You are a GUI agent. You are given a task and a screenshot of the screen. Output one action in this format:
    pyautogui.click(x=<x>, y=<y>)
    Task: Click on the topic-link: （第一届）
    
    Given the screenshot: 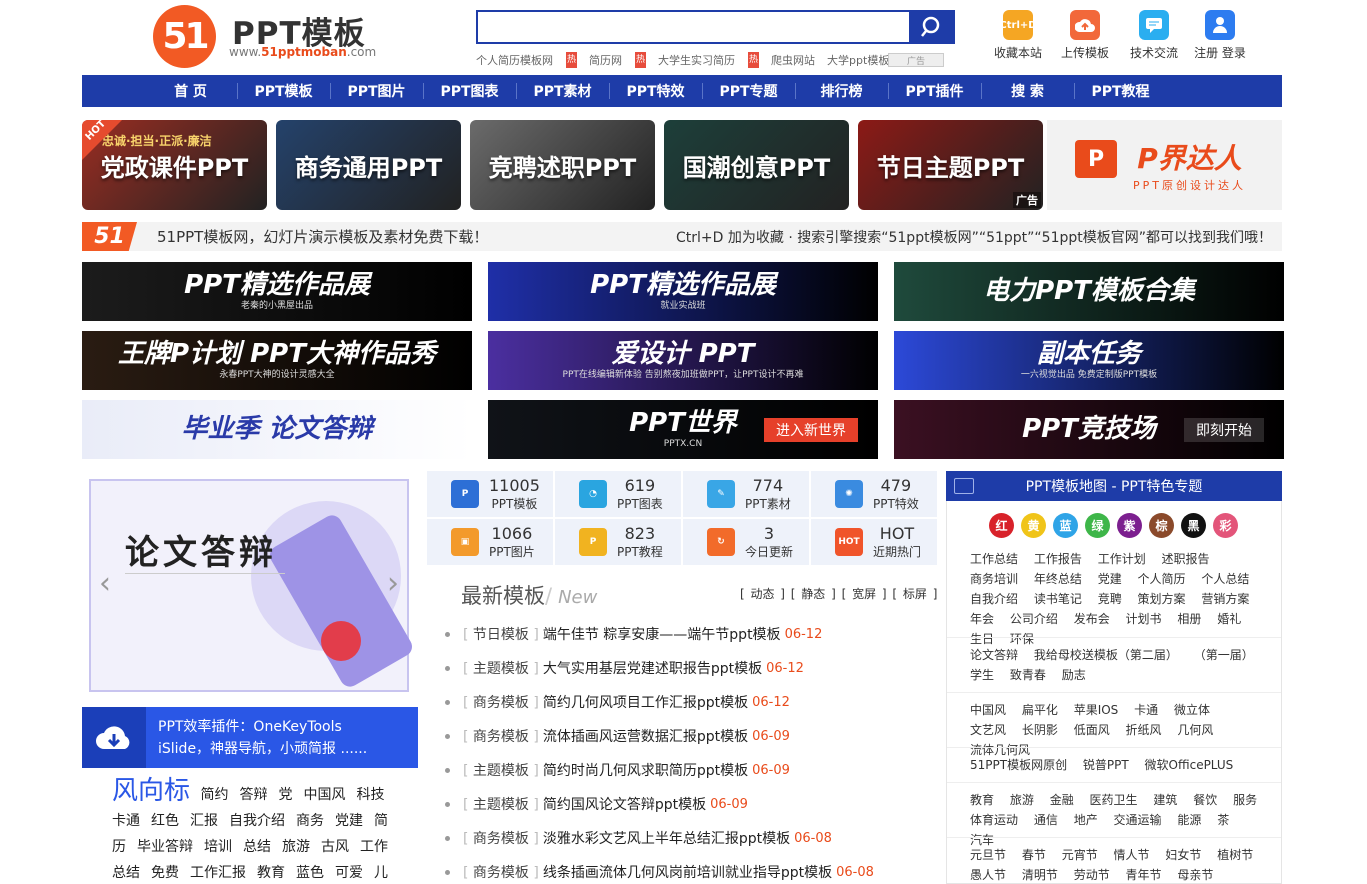 What is the action you would take?
    pyautogui.click(x=1224, y=655)
    